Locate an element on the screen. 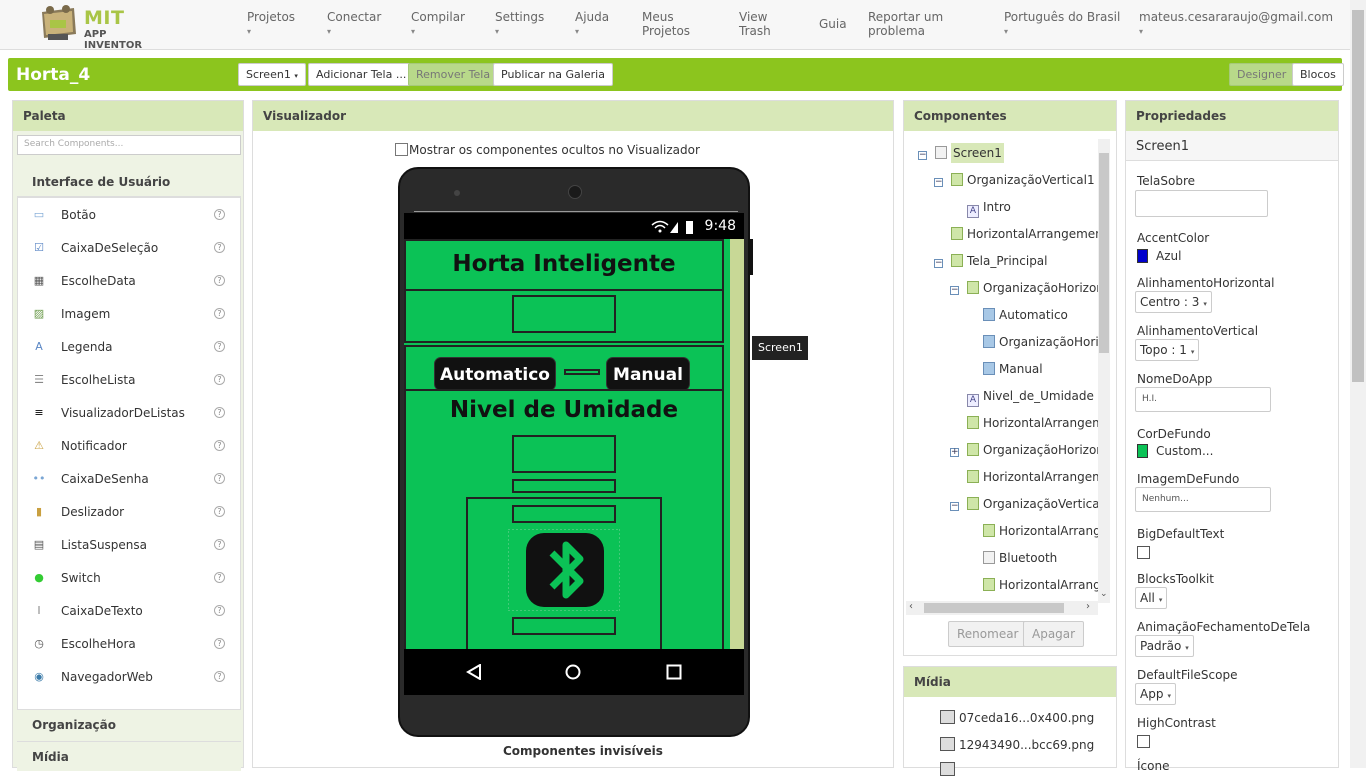 This screenshot has width=1366, height=781. tree-node: − Tela_Principal is located at coordinates (991, 261).